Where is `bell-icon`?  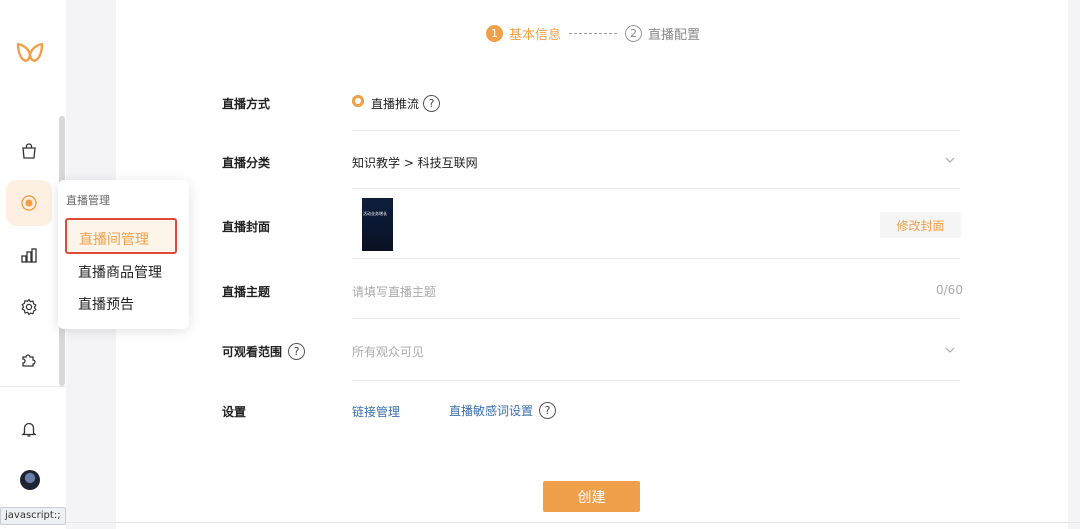 bell-icon is located at coordinates (29, 429).